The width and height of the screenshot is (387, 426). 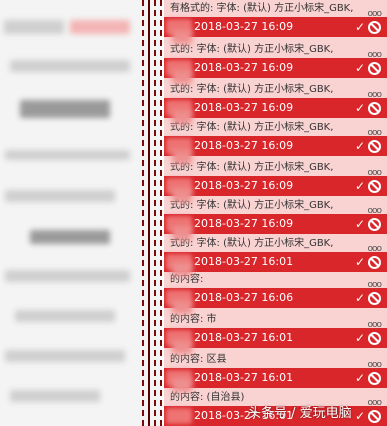 I want to click on comment-item: 的内容: 区县 ooo 2018-03-27 16:01 ✓, so click(x=275, y=369).